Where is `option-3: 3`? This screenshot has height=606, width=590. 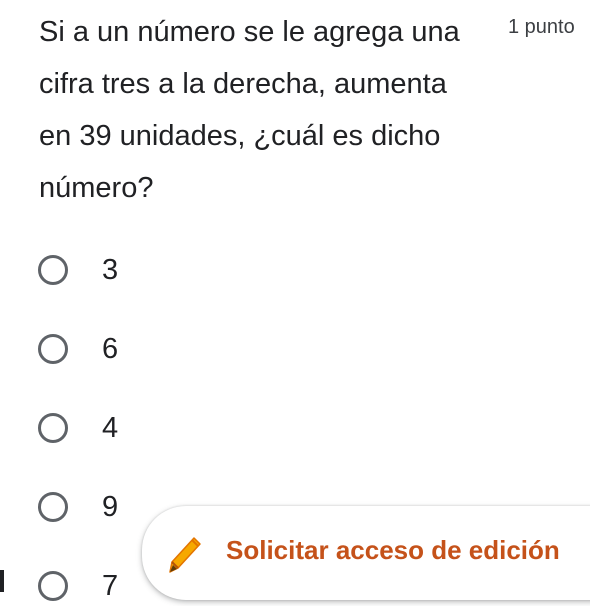 option-3: 3 is located at coordinates (78, 270).